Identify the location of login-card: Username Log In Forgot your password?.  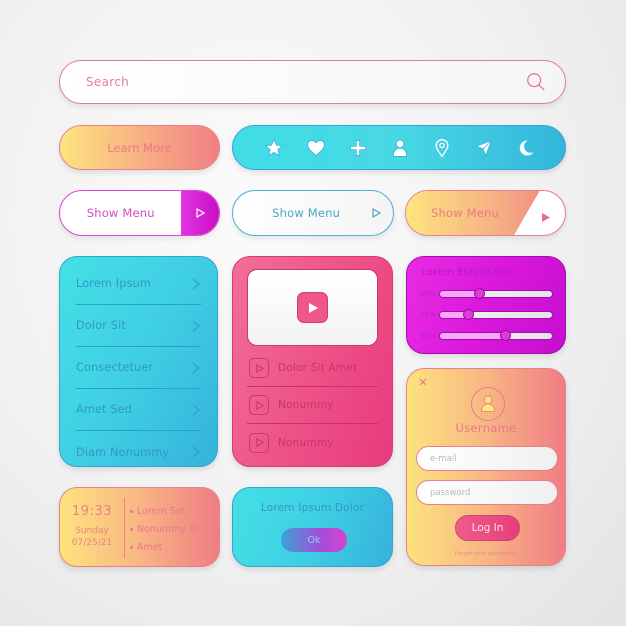
(486, 467).